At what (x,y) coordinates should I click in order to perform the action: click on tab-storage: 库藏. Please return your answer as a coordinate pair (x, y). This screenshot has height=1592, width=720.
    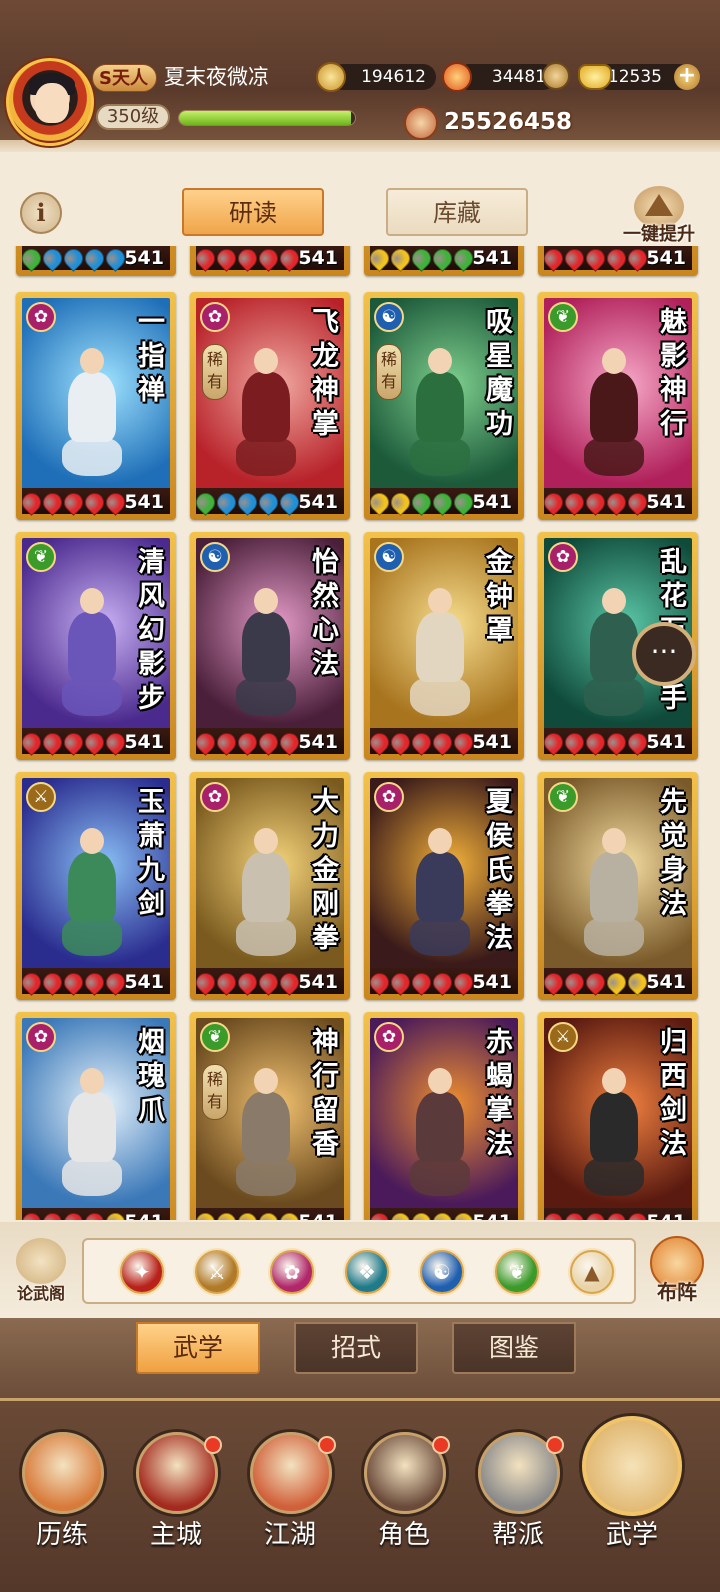
    Looking at the image, I should click on (457, 212).